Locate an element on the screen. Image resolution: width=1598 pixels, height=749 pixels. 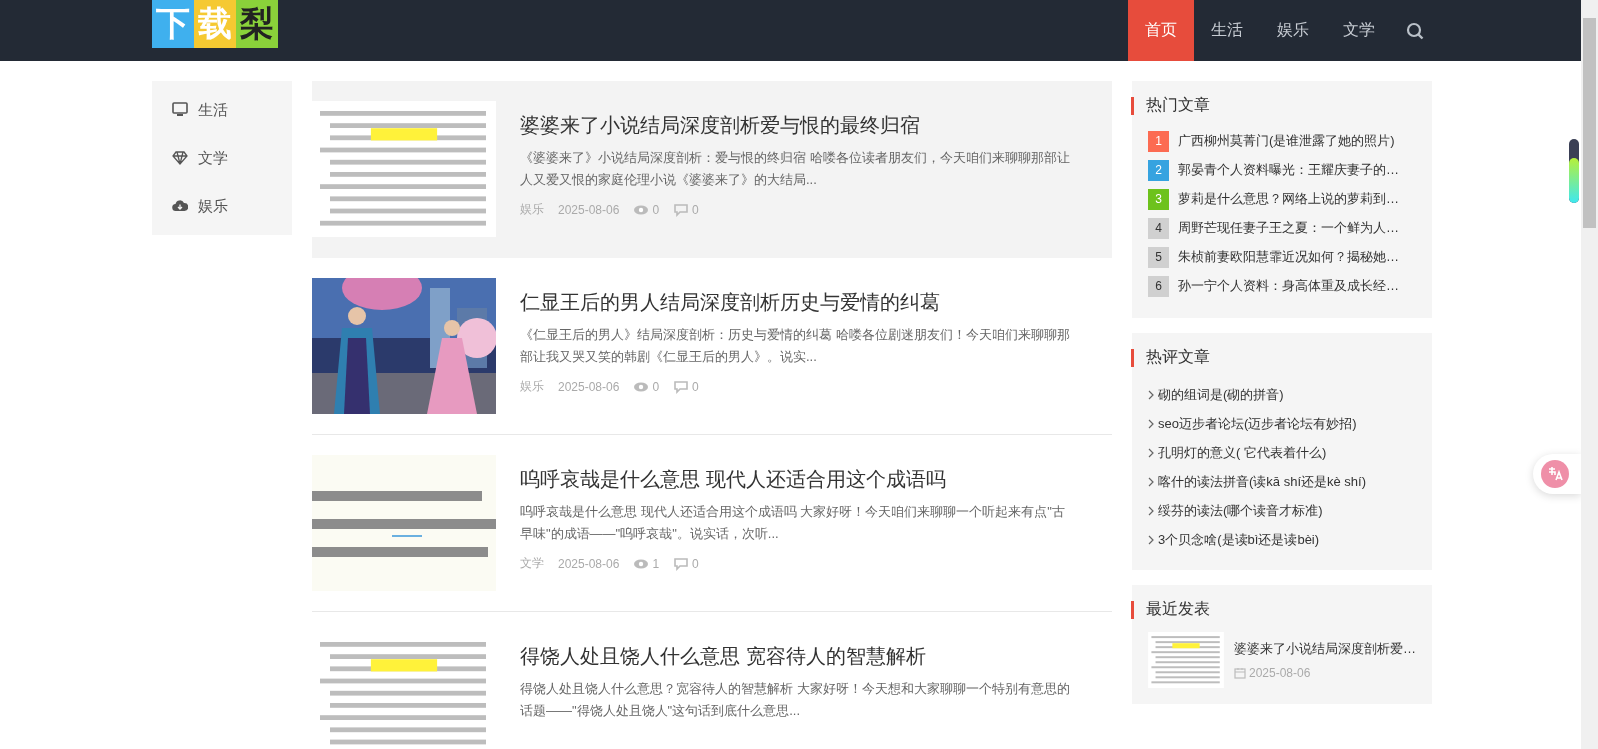
rank-badge: 6 is located at coordinates (1158, 286).